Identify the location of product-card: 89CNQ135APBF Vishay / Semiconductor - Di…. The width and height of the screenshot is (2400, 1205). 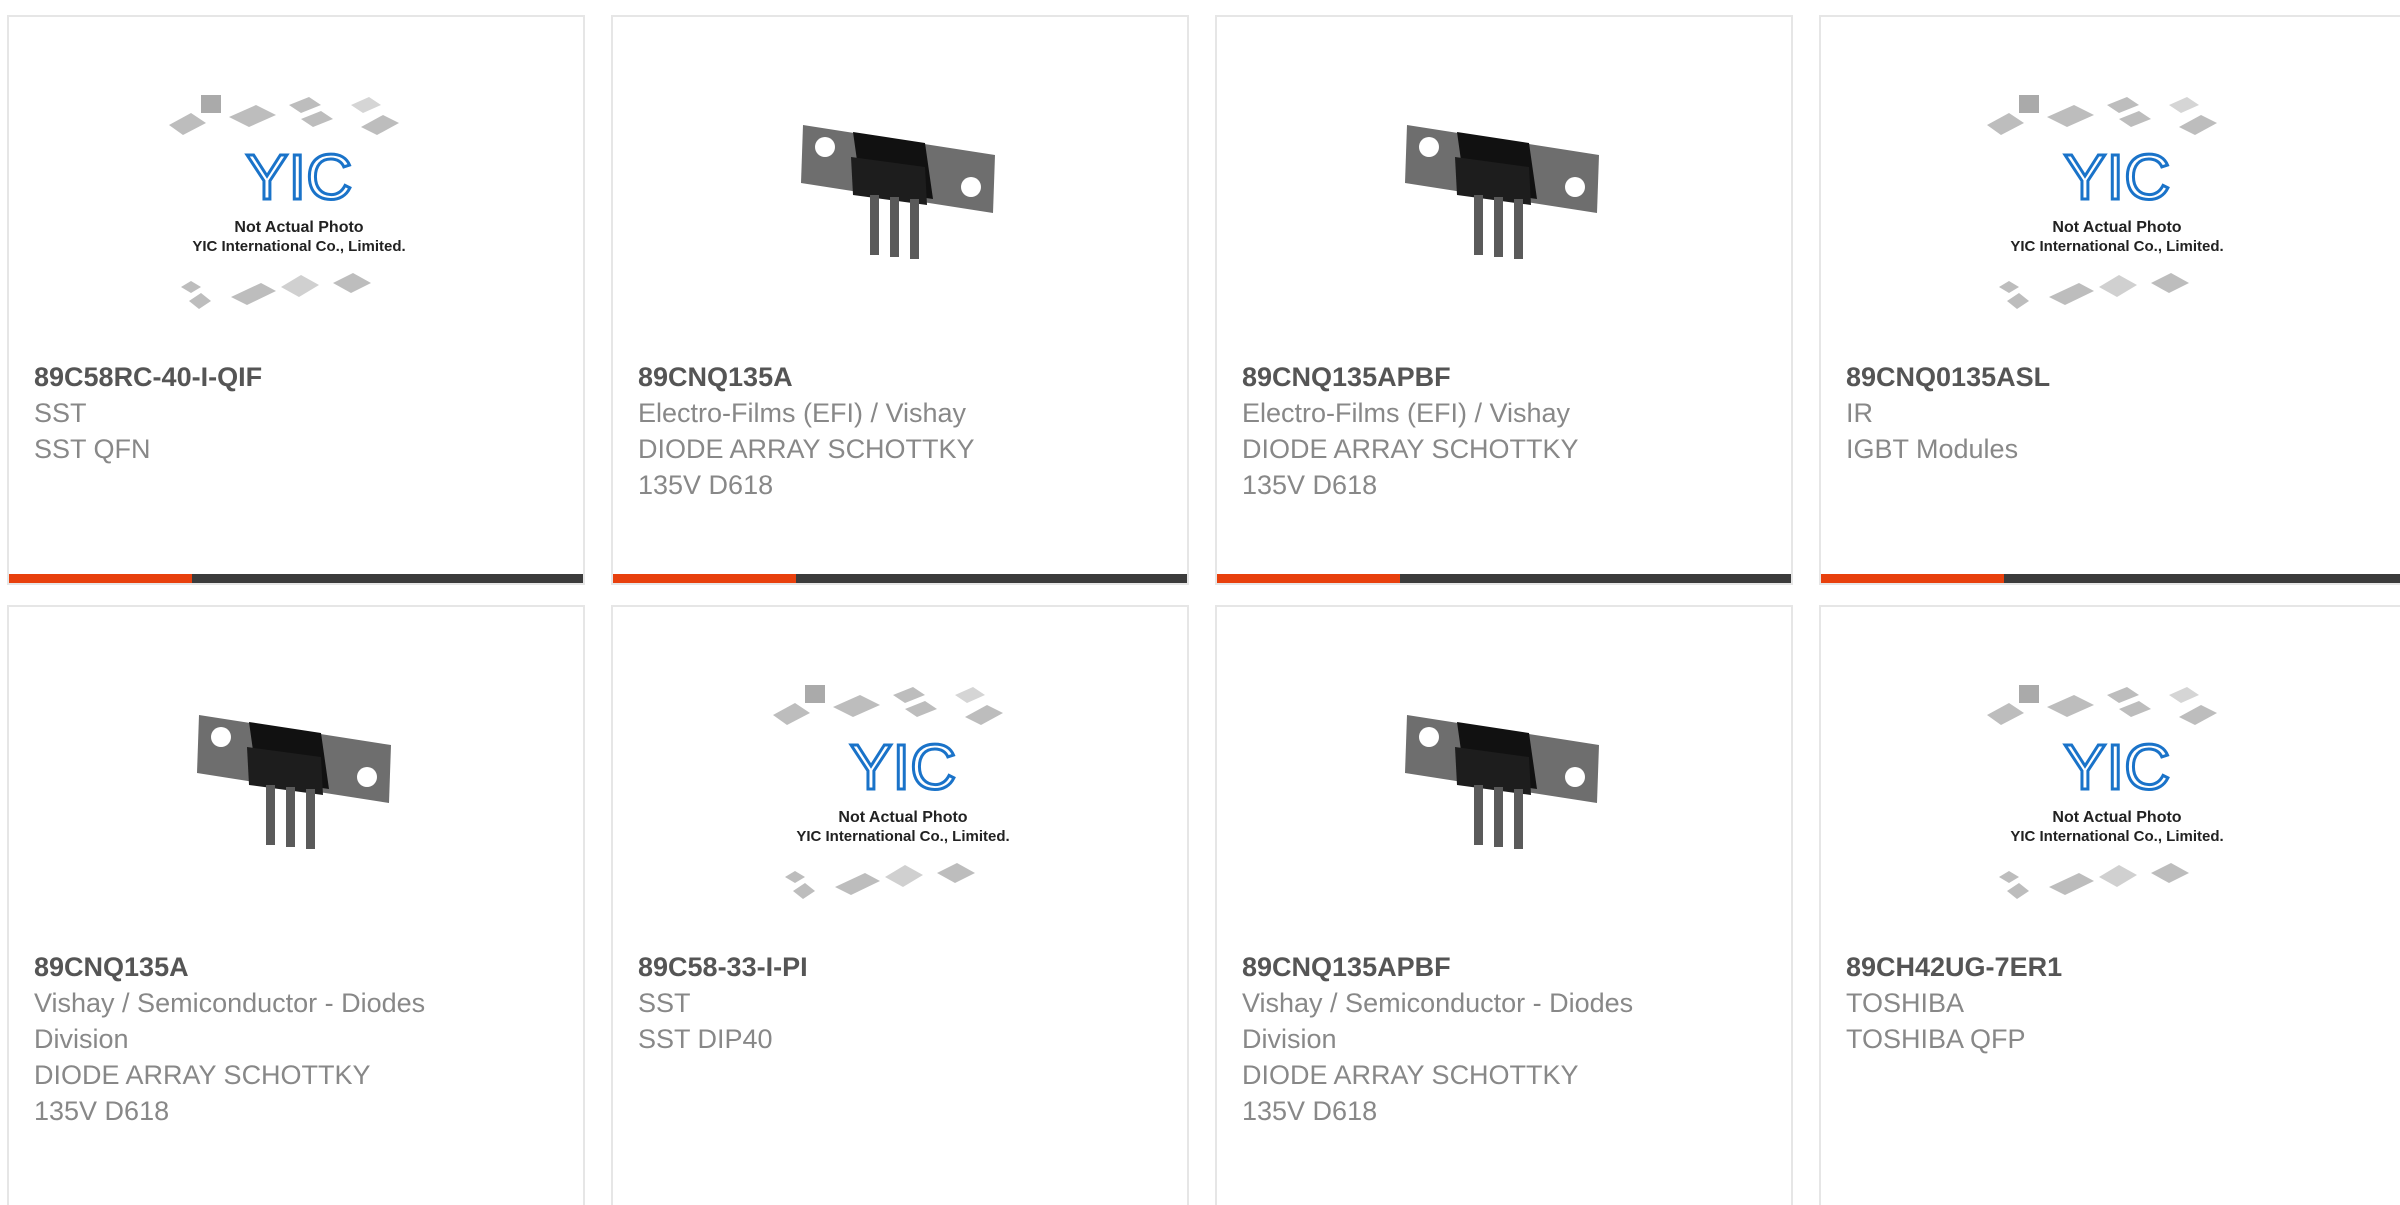
(1504, 905).